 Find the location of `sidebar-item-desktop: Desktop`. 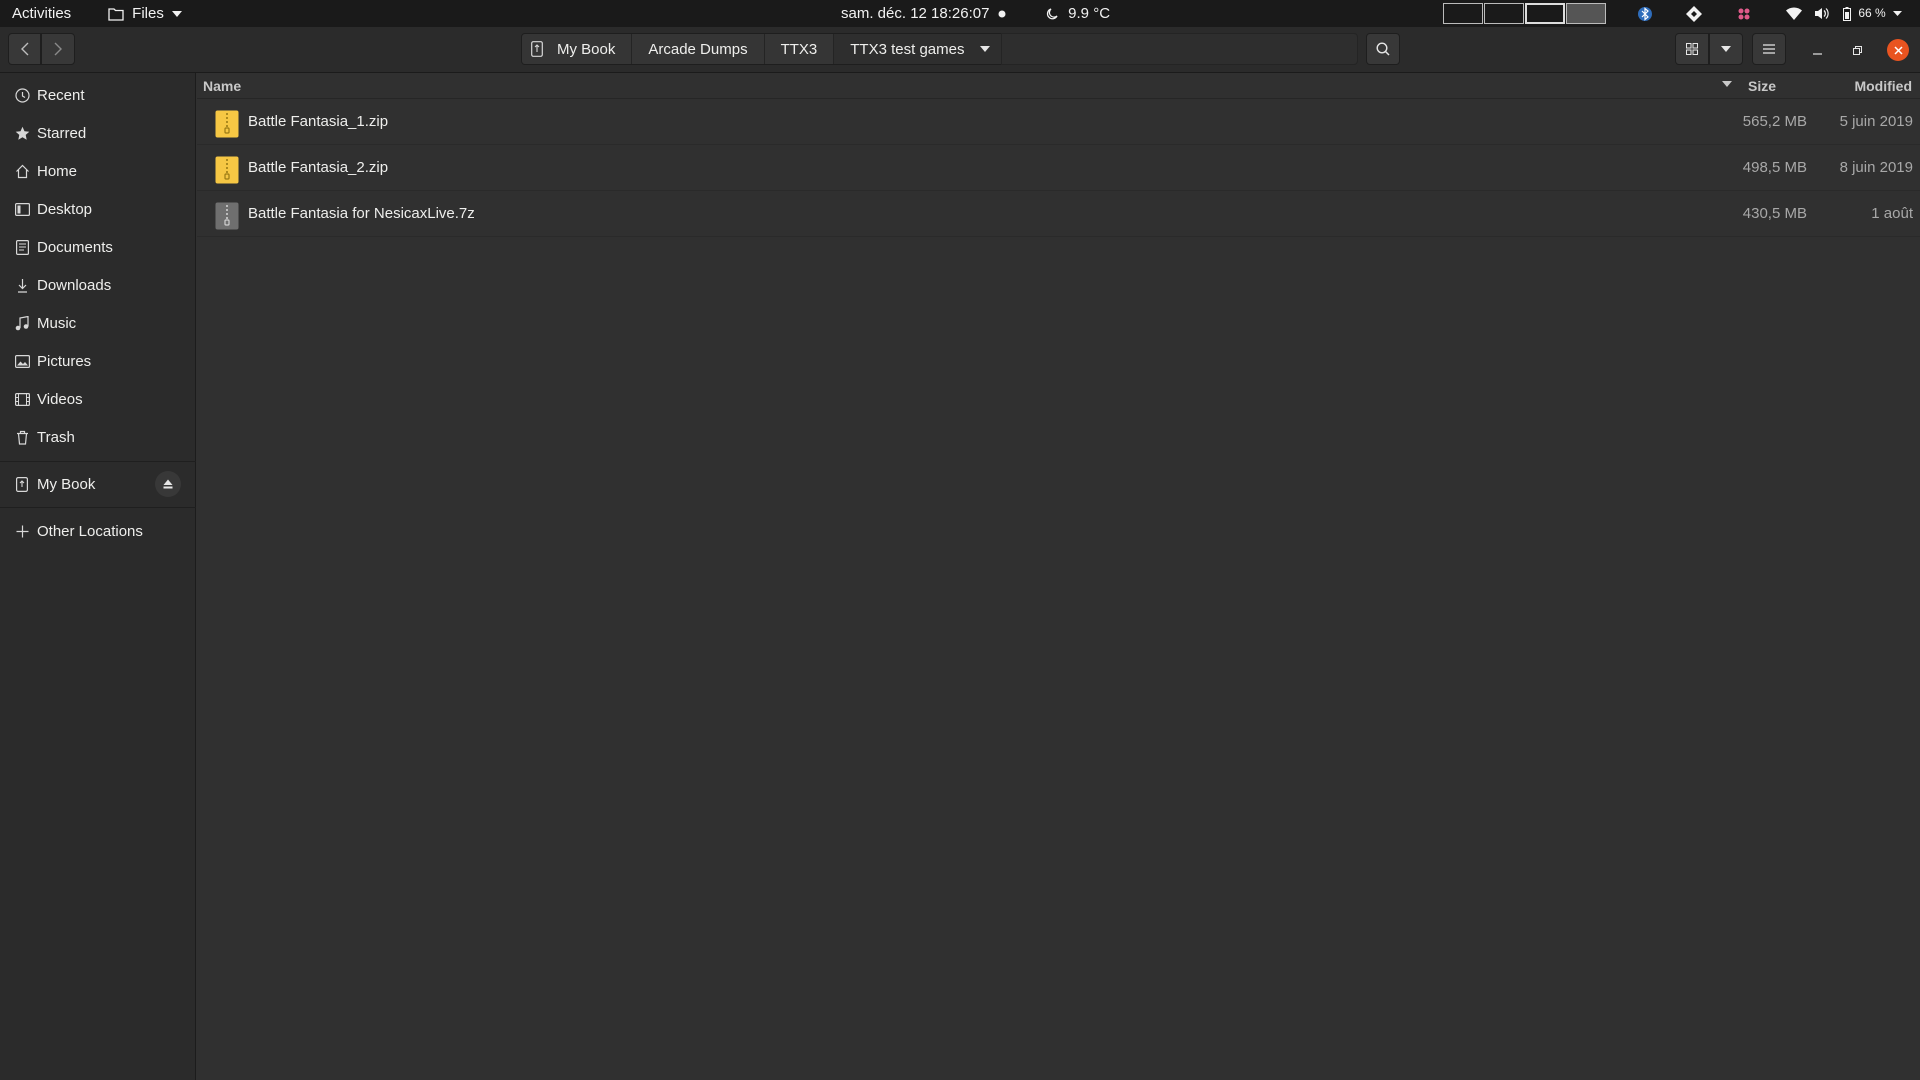

sidebar-item-desktop: Desktop is located at coordinates (98, 209).